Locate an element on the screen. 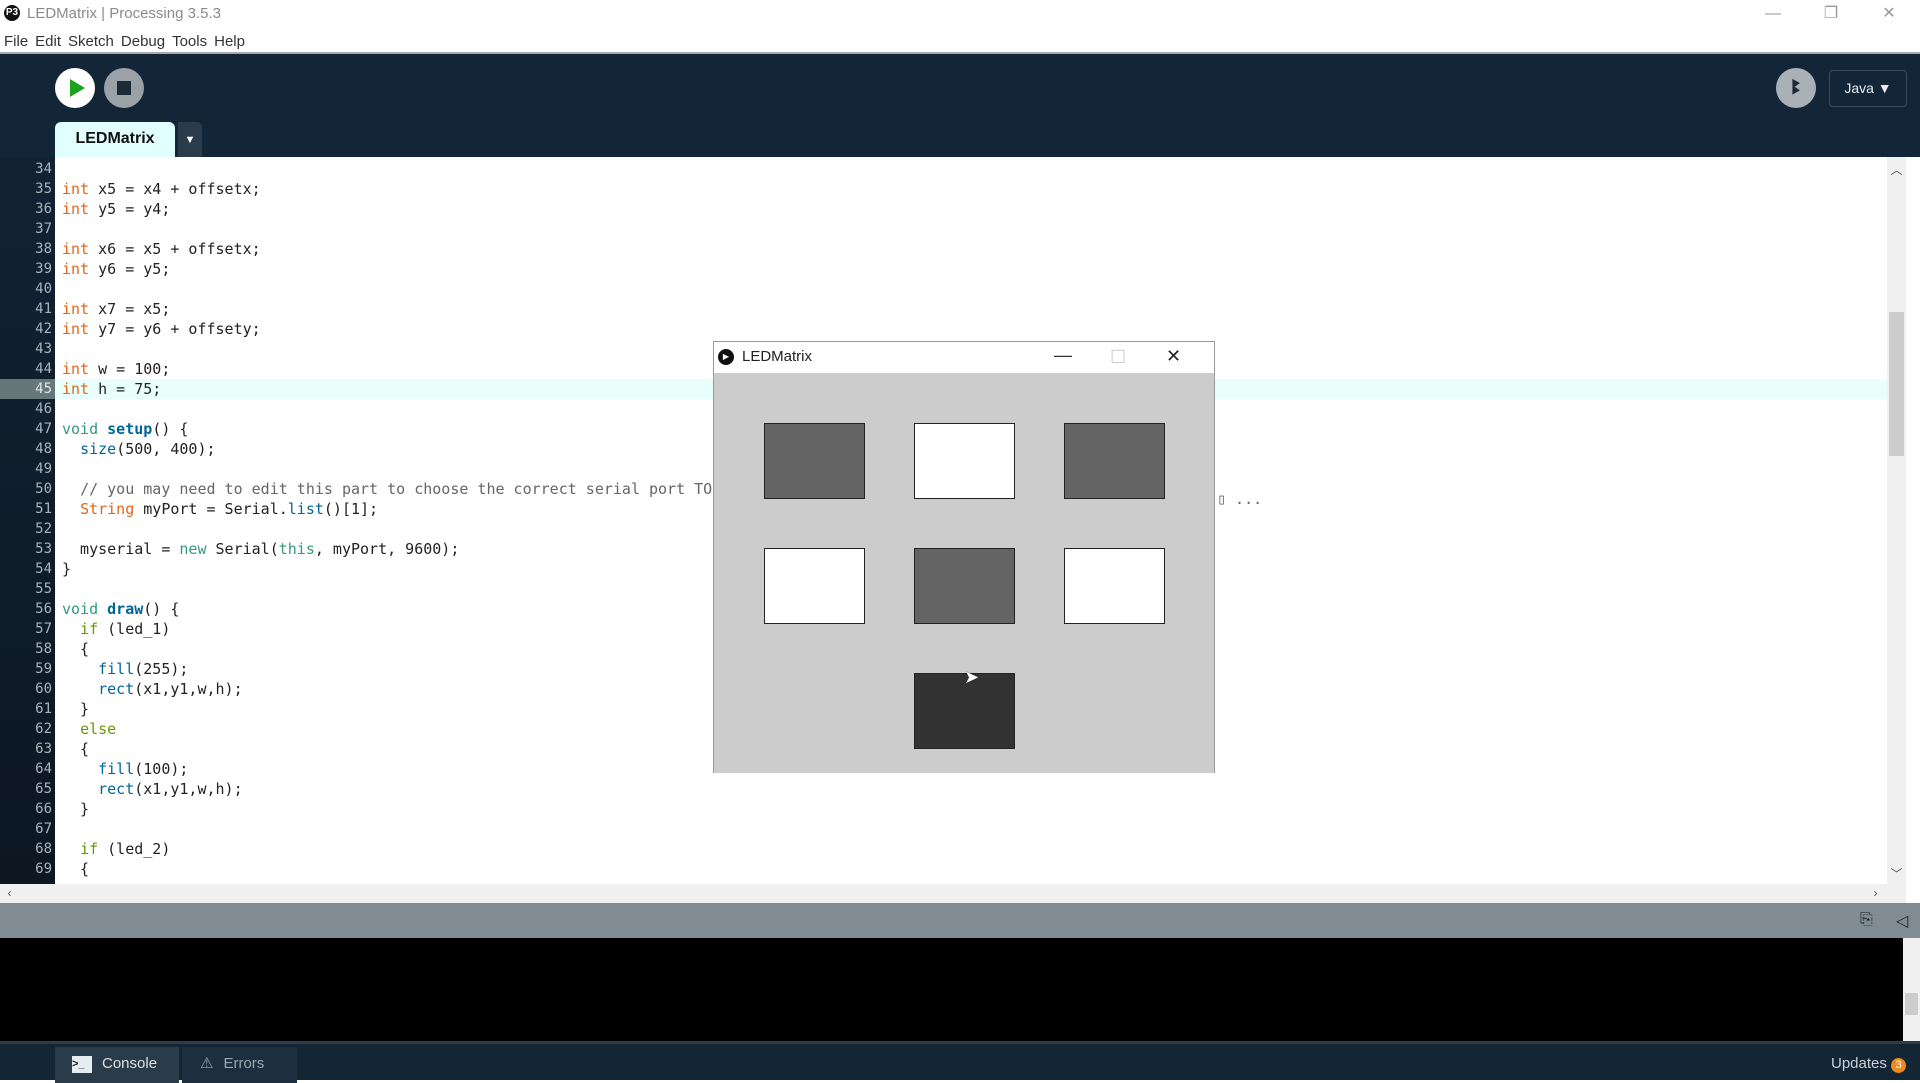 The image size is (1920, 1083). terminal-icon: >_ is located at coordinates (82, 1064).